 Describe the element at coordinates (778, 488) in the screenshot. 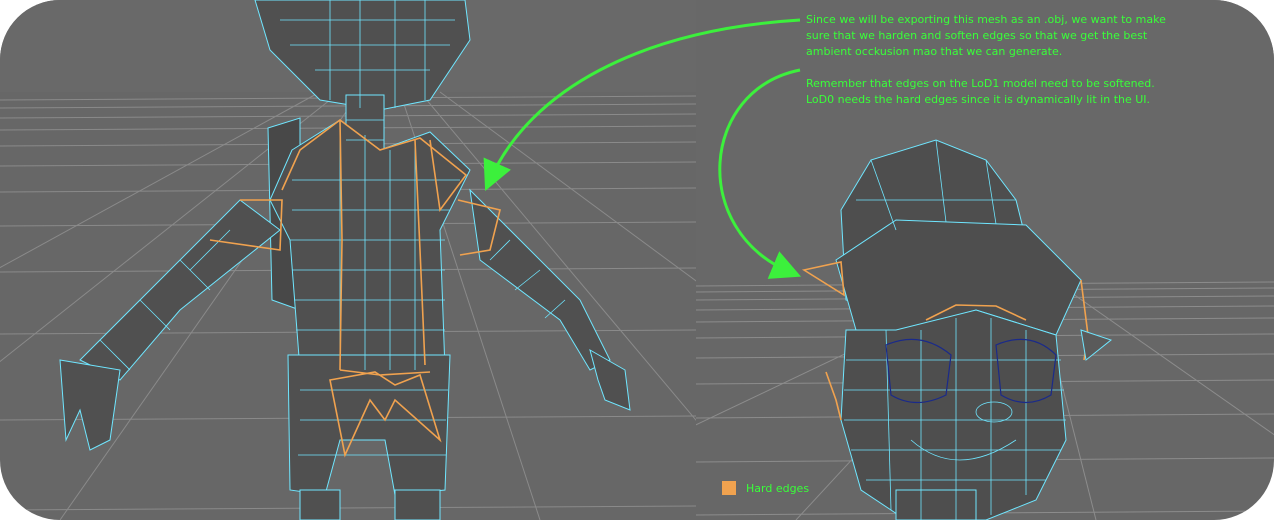

I see `legend-label: Hard edges` at that location.